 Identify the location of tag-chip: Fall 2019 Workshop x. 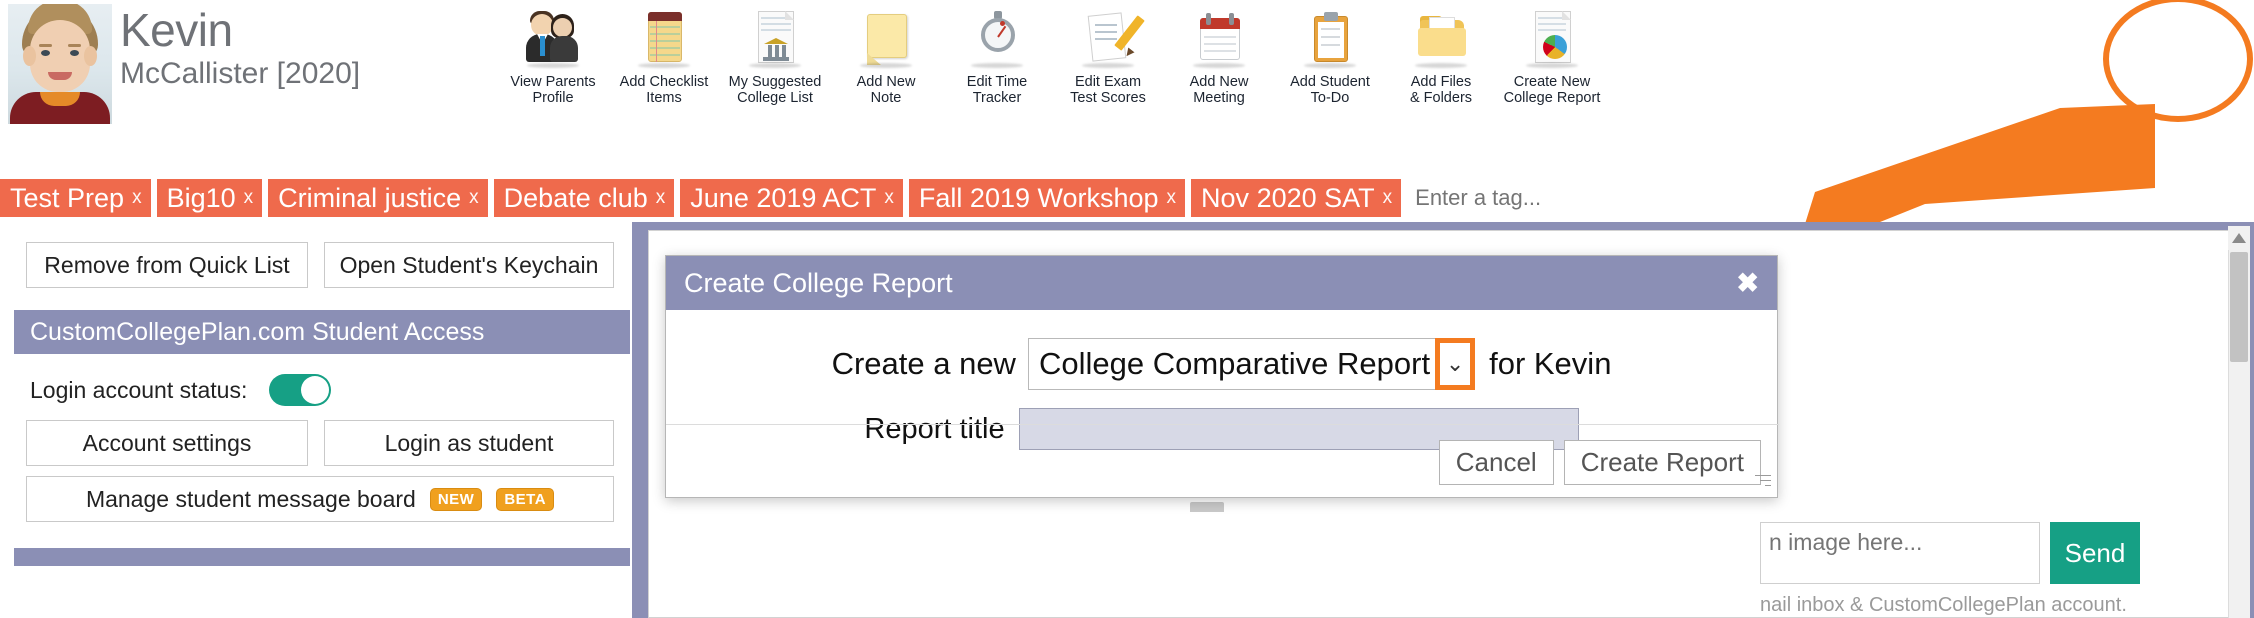
(1047, 198).